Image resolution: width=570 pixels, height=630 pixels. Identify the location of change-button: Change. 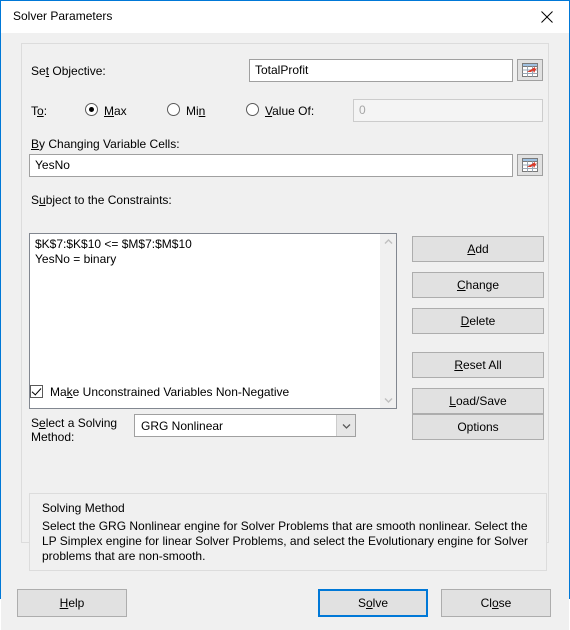
(478, 285).